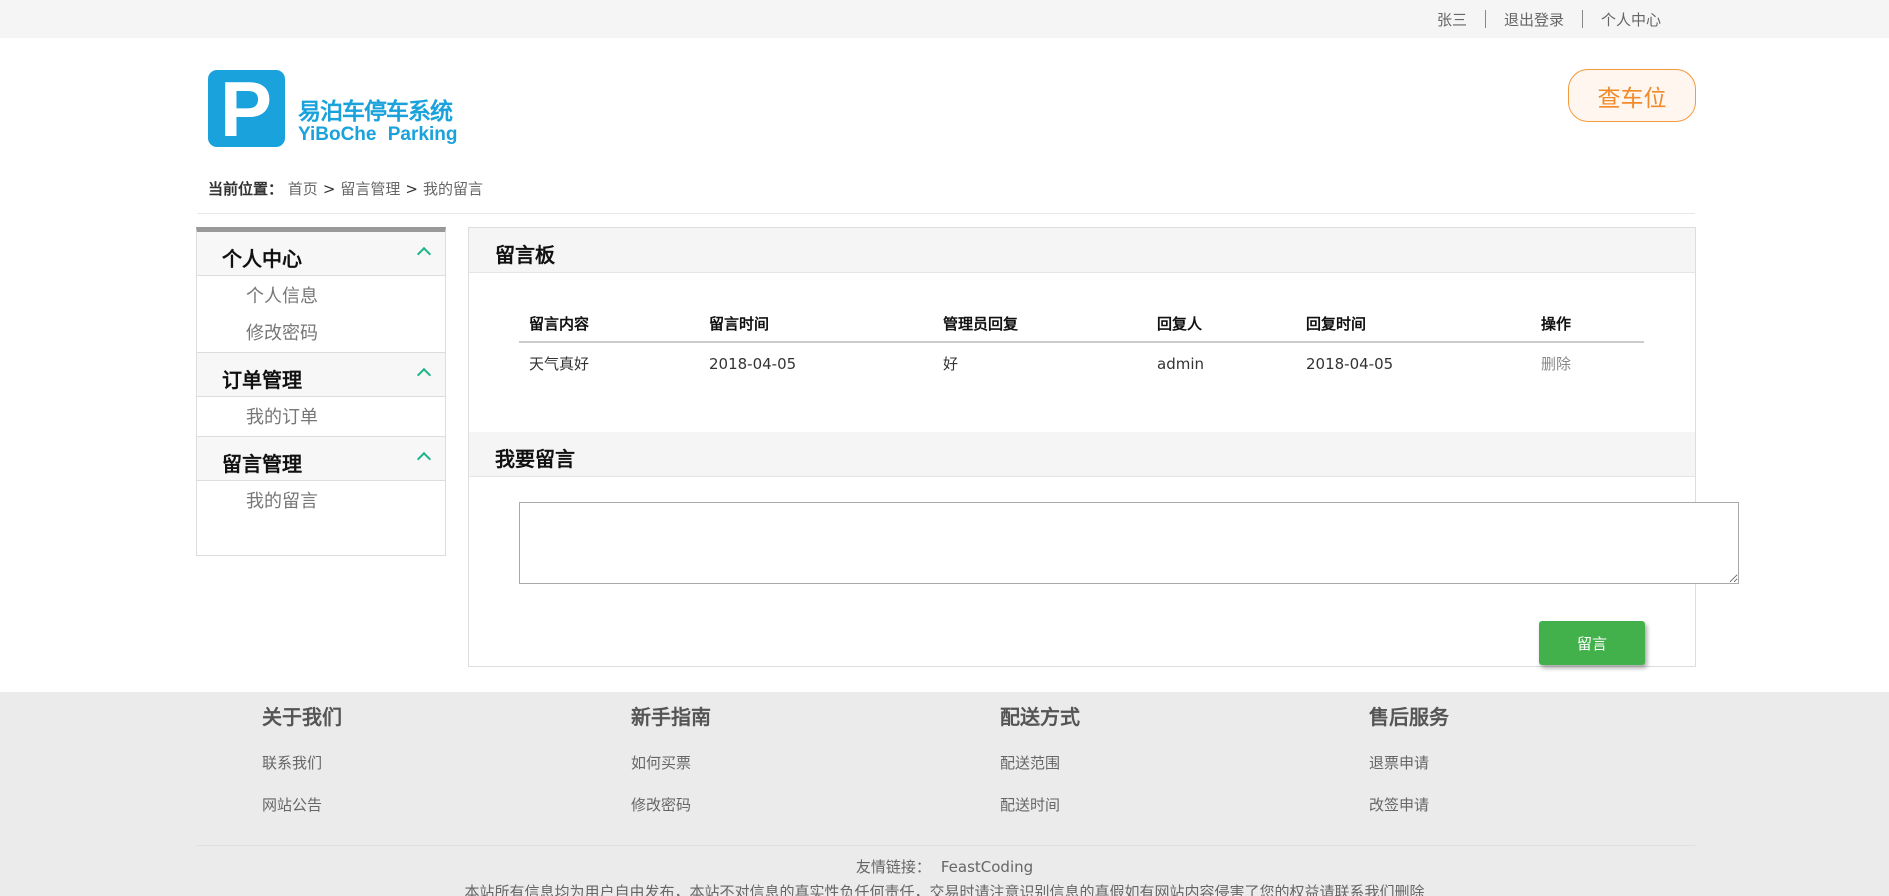 This screenshot has height=896, width=1889. What do you see at coordinates (1129, 543) in the screenshot?
I see `message-textarea` at bounding box center [1129, 543].